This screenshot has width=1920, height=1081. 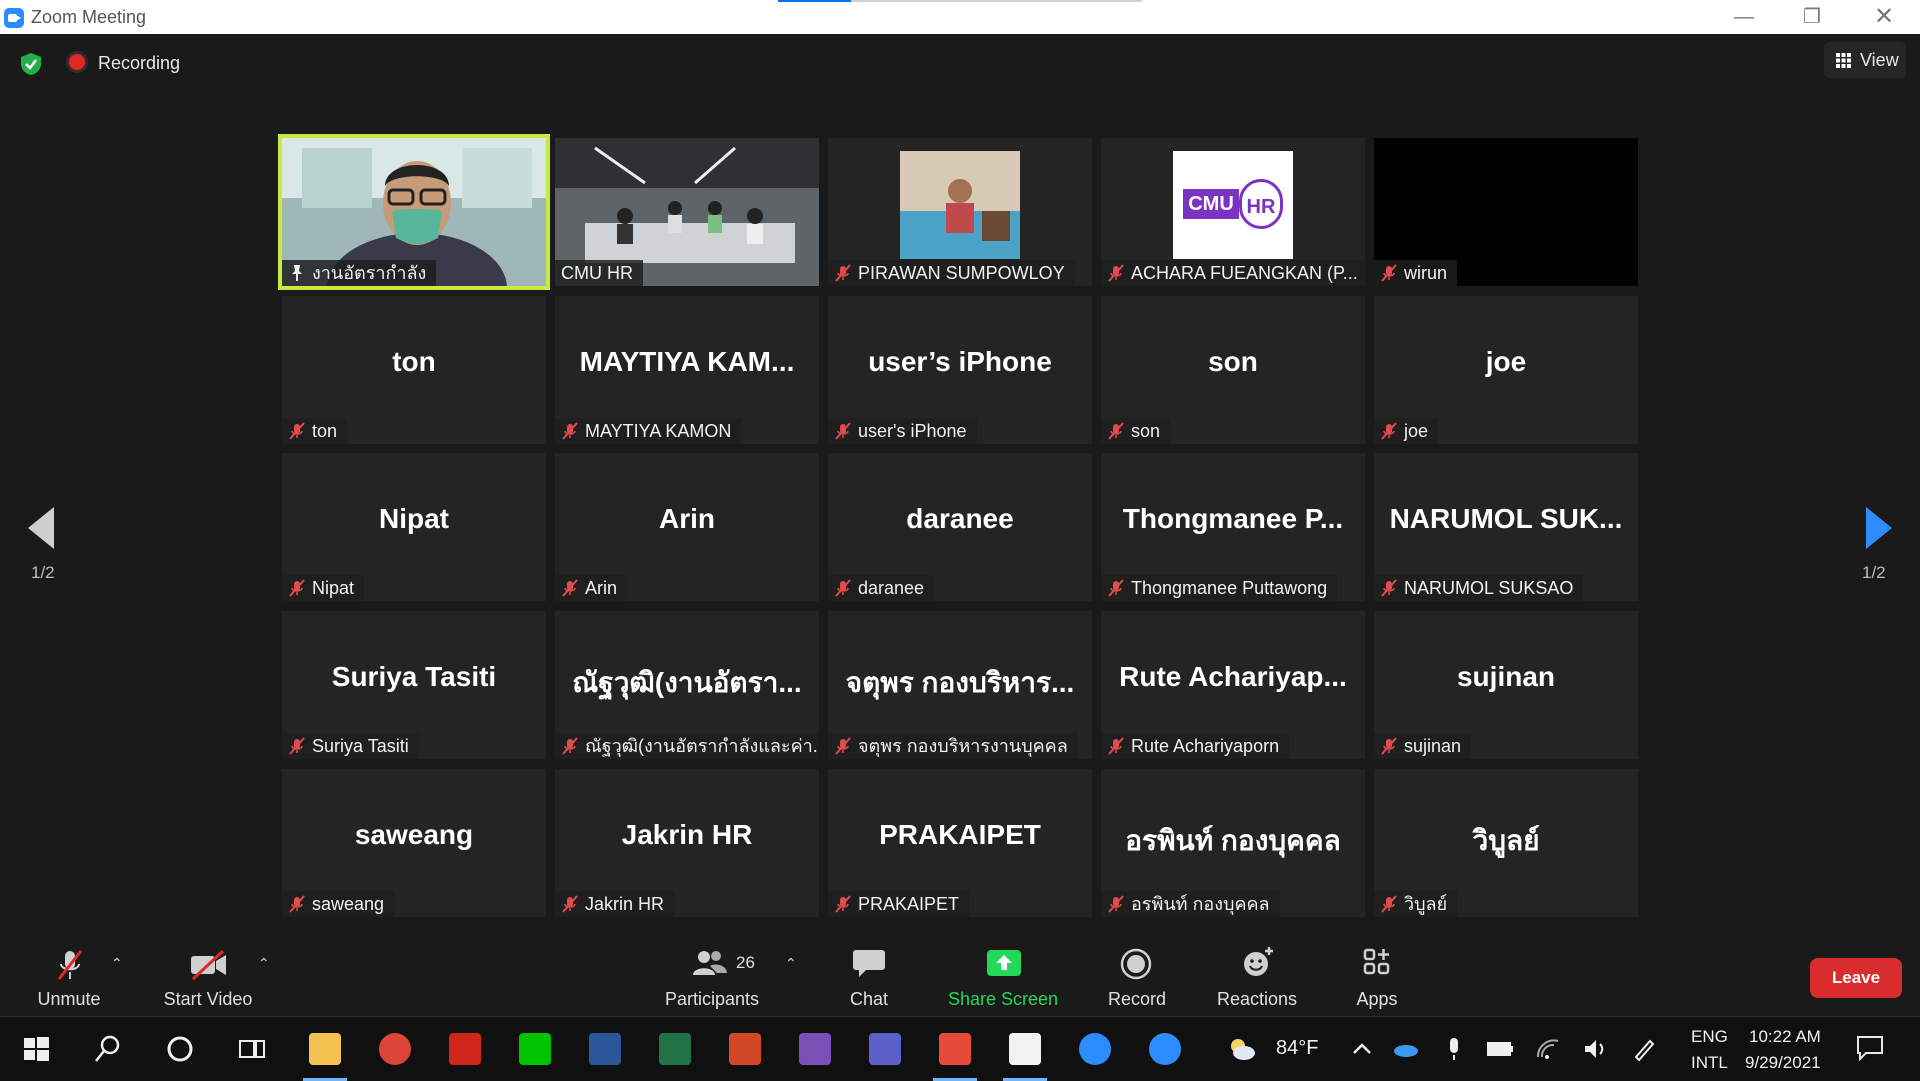 What do you see at coordinates (1297, 1048) in the screenshot?
I see `weather-temperature: 84°F` at bounding box center [1297, 1048].